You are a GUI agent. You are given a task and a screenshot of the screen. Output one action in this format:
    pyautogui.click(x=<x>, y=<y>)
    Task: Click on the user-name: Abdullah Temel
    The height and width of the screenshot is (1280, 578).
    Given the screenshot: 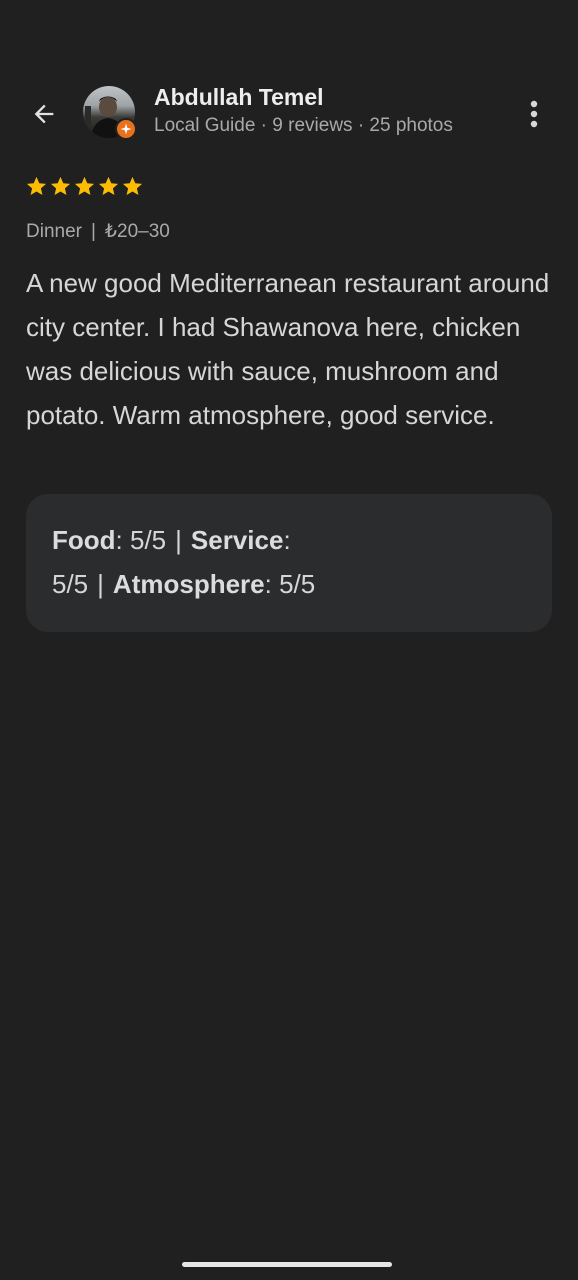 What is the action you would take?
    pyautogui.click(x=239, y=97)
    